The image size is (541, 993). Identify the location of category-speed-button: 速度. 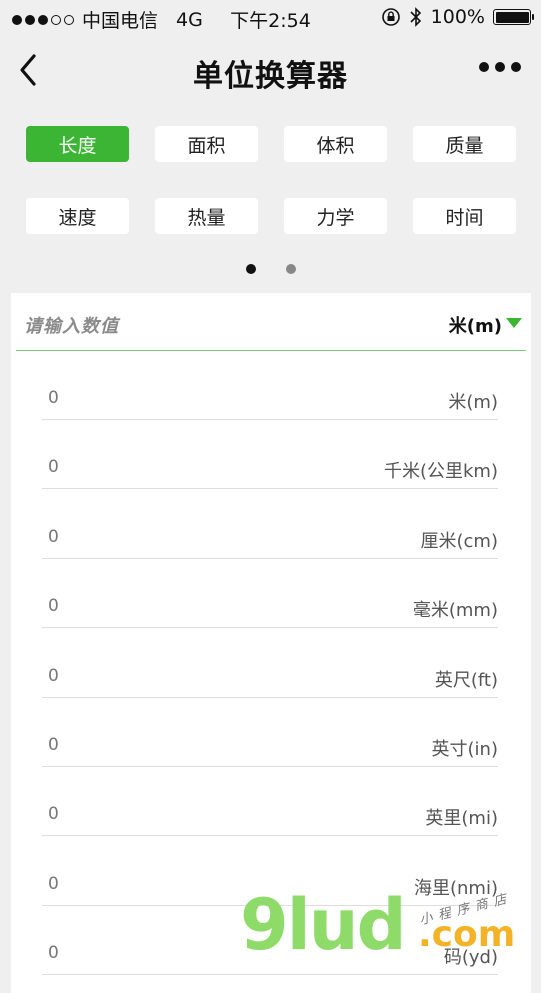
(77, 216).